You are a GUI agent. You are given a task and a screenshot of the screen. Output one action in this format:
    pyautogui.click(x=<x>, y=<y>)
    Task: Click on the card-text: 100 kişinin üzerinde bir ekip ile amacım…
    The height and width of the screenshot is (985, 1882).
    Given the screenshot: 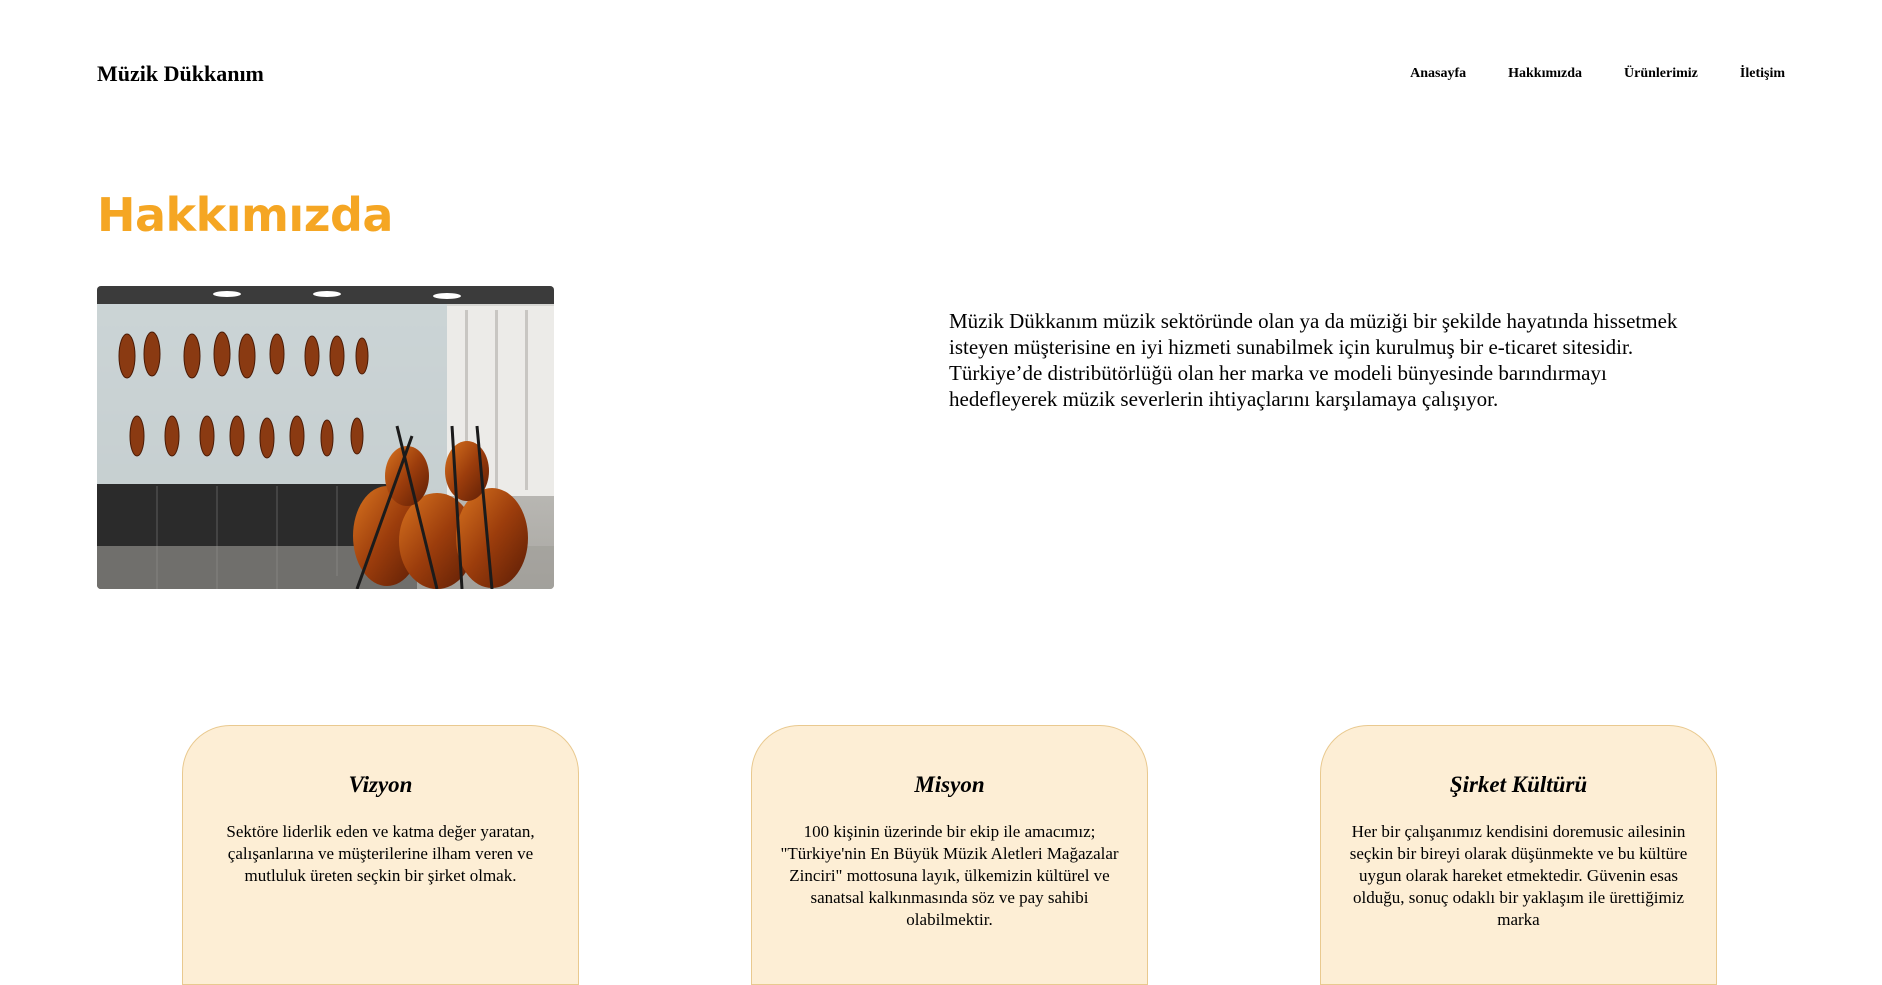 What is the action you would take?
    pyautogui.click(x=949, y=875)
    